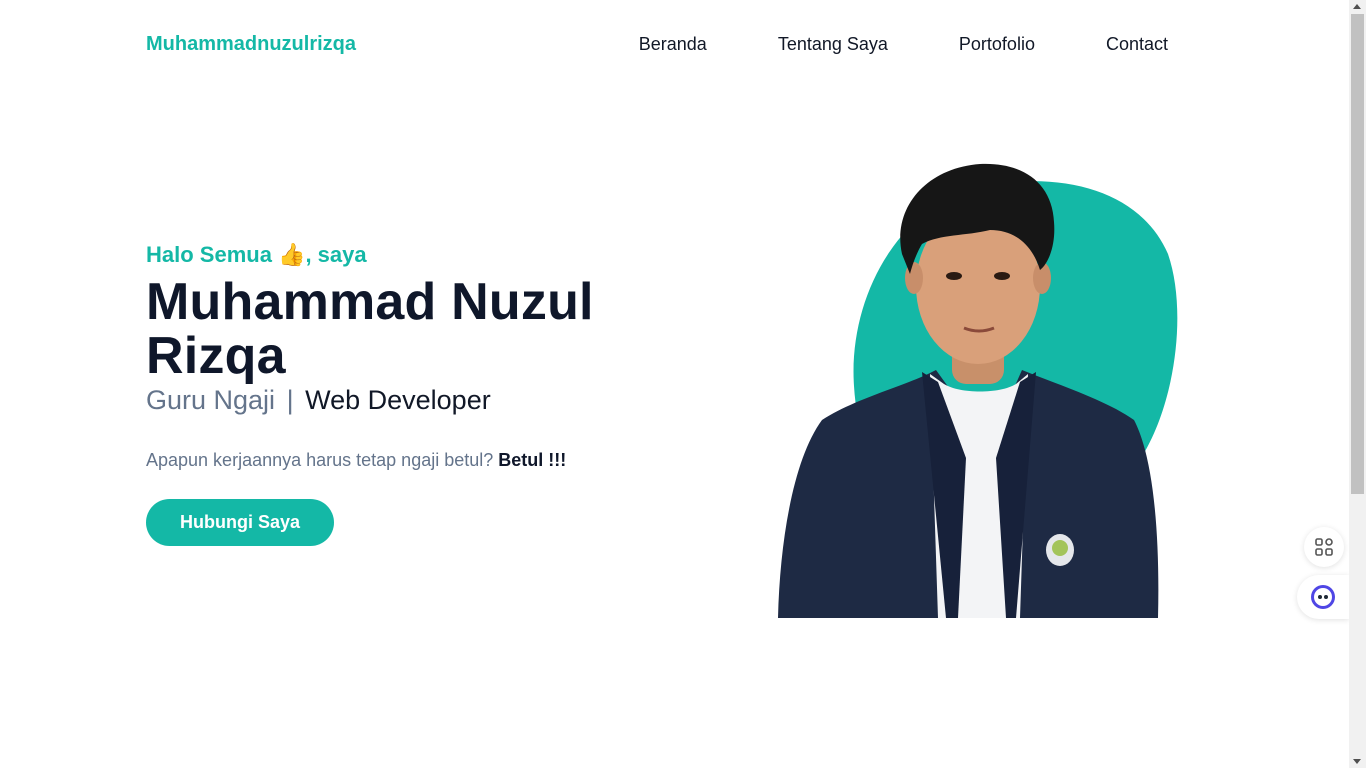  I want to click on scrollbar-thumb, so click(1357, 254).